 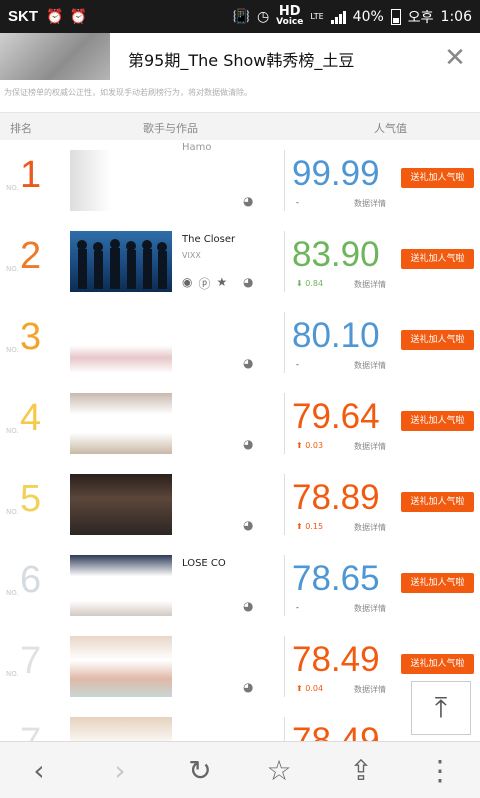 I want to click on col-pop: 人气值, so click(x=390, y=128).